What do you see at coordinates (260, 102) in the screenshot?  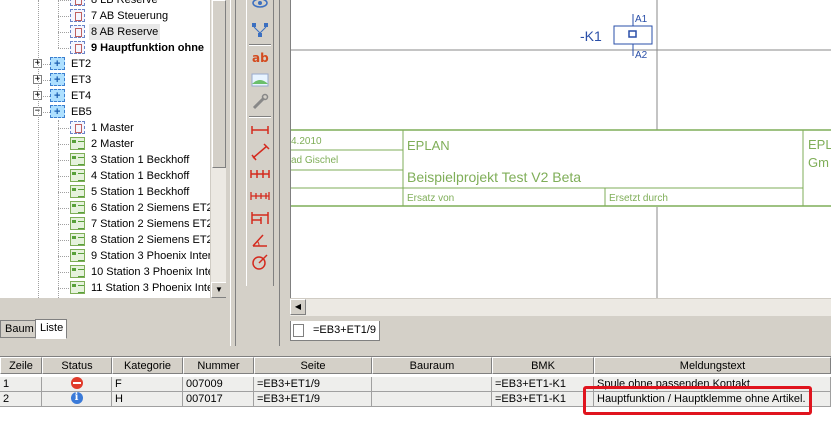 I see `wrench-tool-icon` at bounding box center [260, 102].